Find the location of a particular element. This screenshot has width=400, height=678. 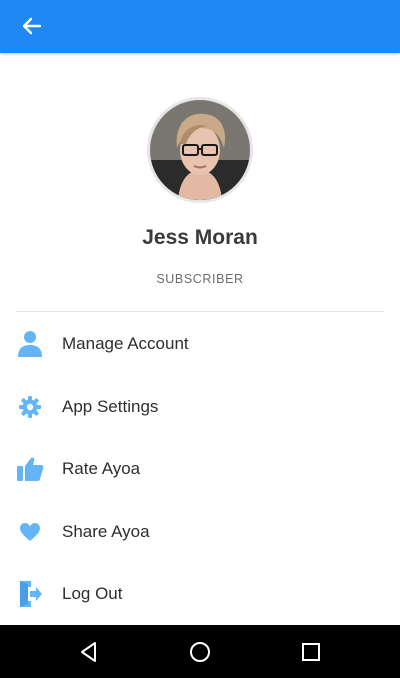

person-icon is located at coordinates (30, 344).